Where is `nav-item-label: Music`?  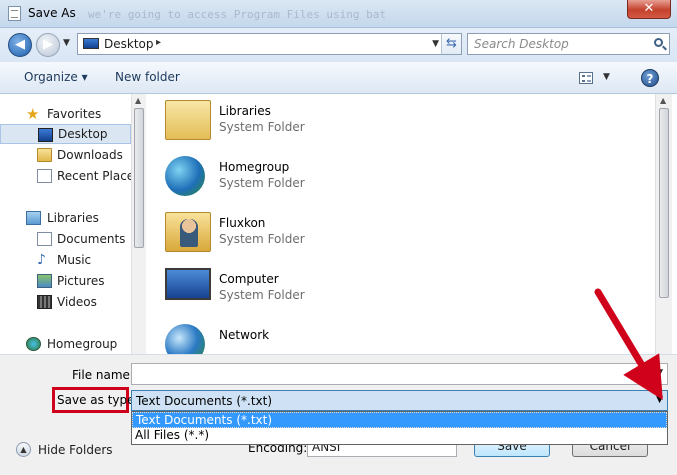 nav-item-label: Music is located at coordinates (74, 260).